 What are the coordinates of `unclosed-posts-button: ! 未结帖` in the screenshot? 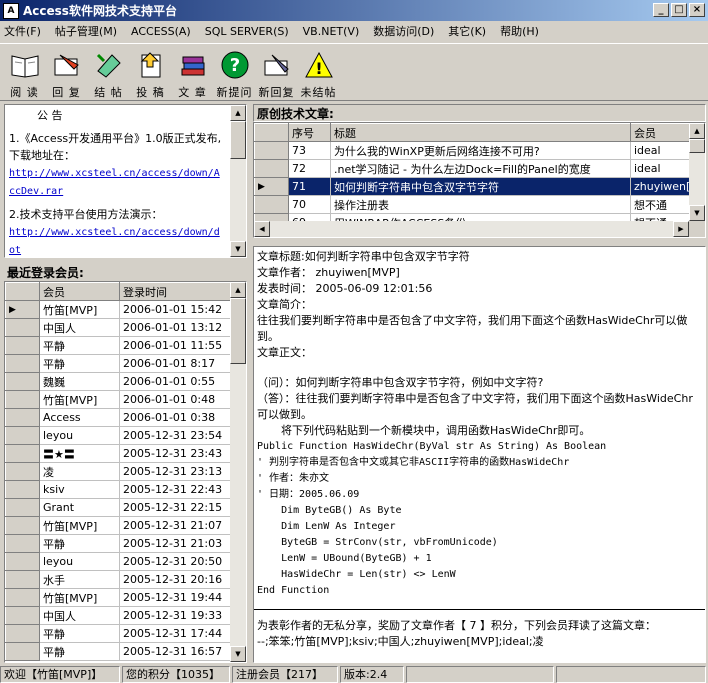 It's located at (318, 74).